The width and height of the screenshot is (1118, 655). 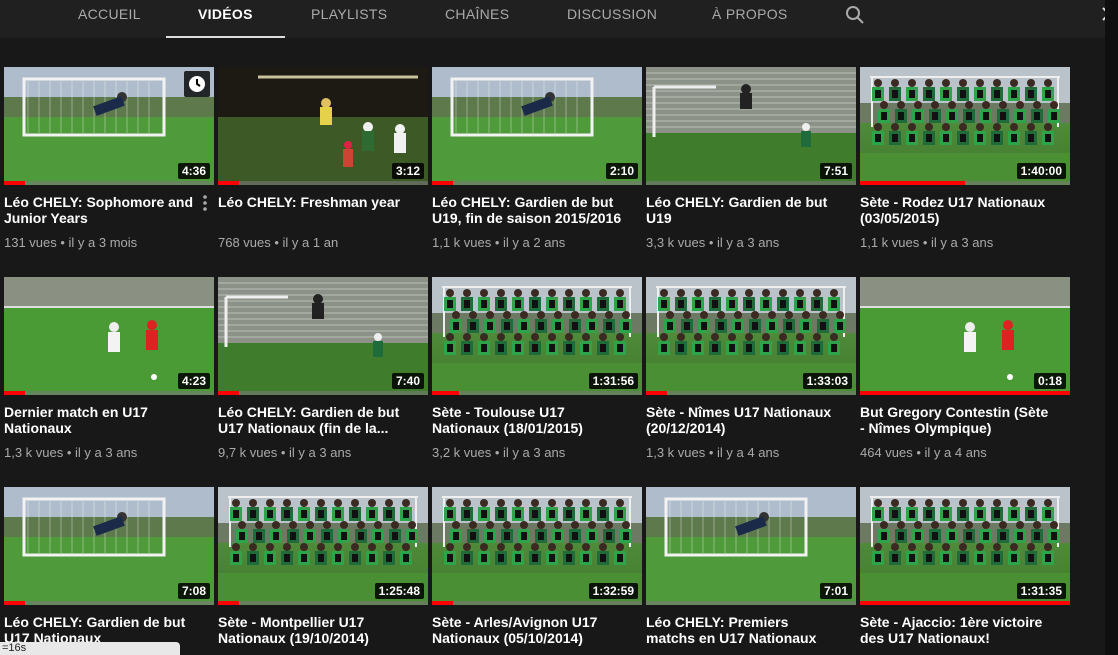 I want to click on video-duration: 7:51, so click(x=835, y=171).